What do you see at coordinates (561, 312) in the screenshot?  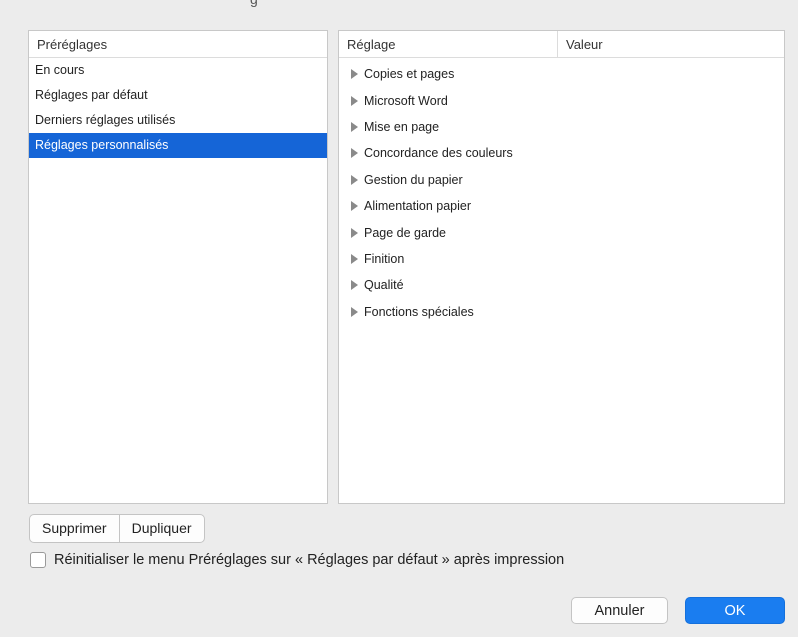 I see `setting-row-fonctions-speciales: Fonctions spéciales` at bounding box center [561, 312].